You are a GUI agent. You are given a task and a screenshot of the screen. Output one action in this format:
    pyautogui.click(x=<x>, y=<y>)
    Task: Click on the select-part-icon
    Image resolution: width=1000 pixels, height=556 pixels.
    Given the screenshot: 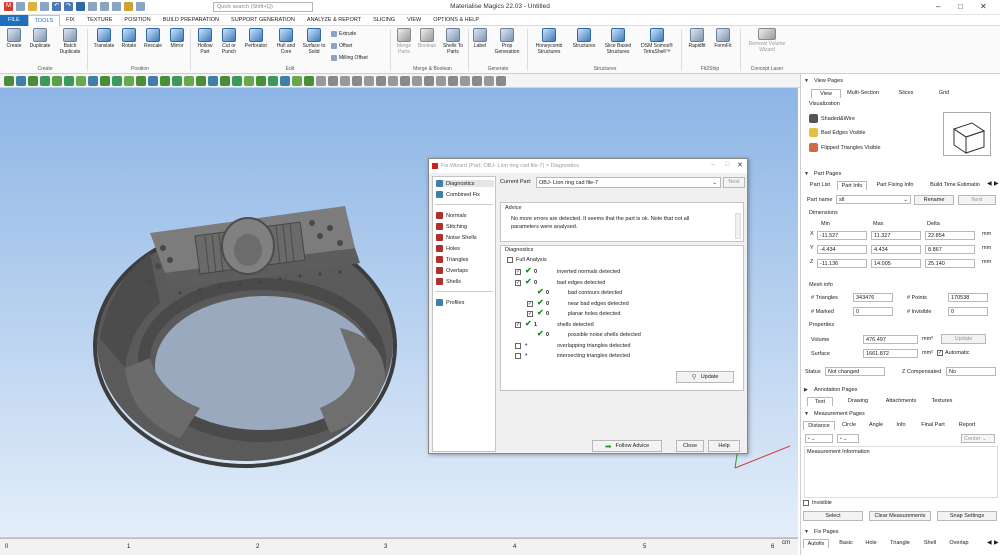 What is the action you would take?
    pyautogui.click(x=9, y=80)
    